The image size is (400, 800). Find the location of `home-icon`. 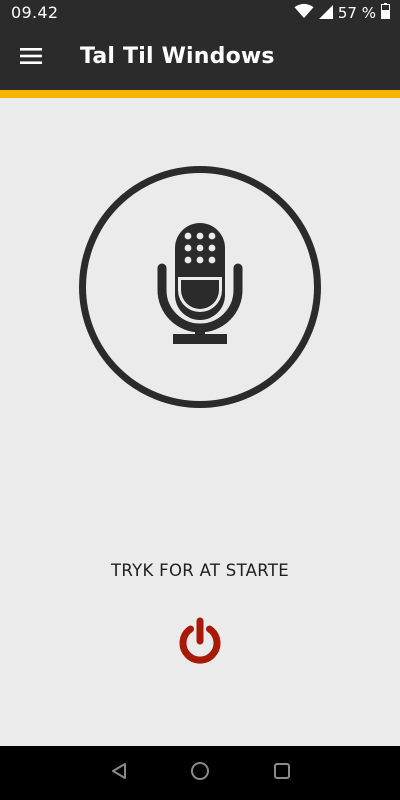

home-icon is located at coordinates (200, 773).